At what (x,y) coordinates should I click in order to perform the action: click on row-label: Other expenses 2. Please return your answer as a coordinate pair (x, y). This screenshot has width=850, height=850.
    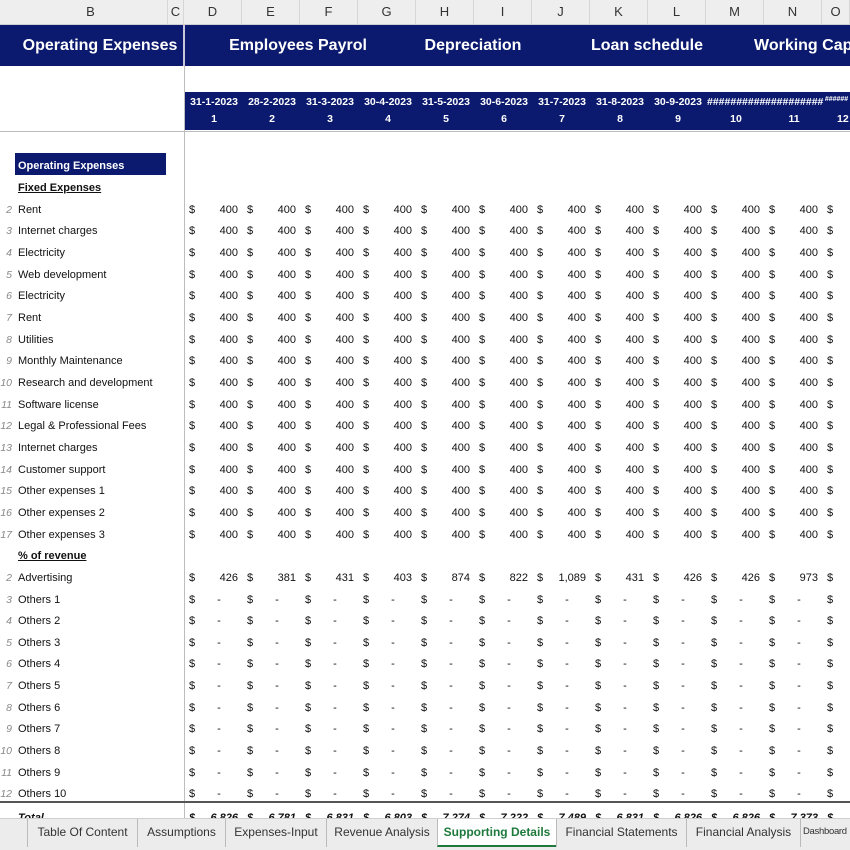
    Looking at the image, I should click on (61, 513).